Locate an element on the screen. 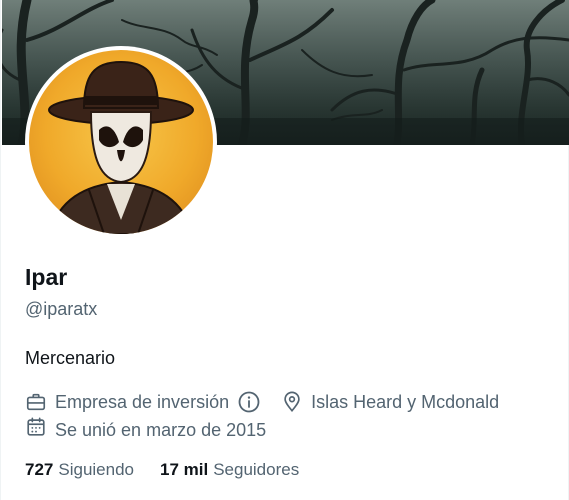 This screenshot has height=500, width=569. following-link: 727 Siguiendo is located at coordinates (79, 470).